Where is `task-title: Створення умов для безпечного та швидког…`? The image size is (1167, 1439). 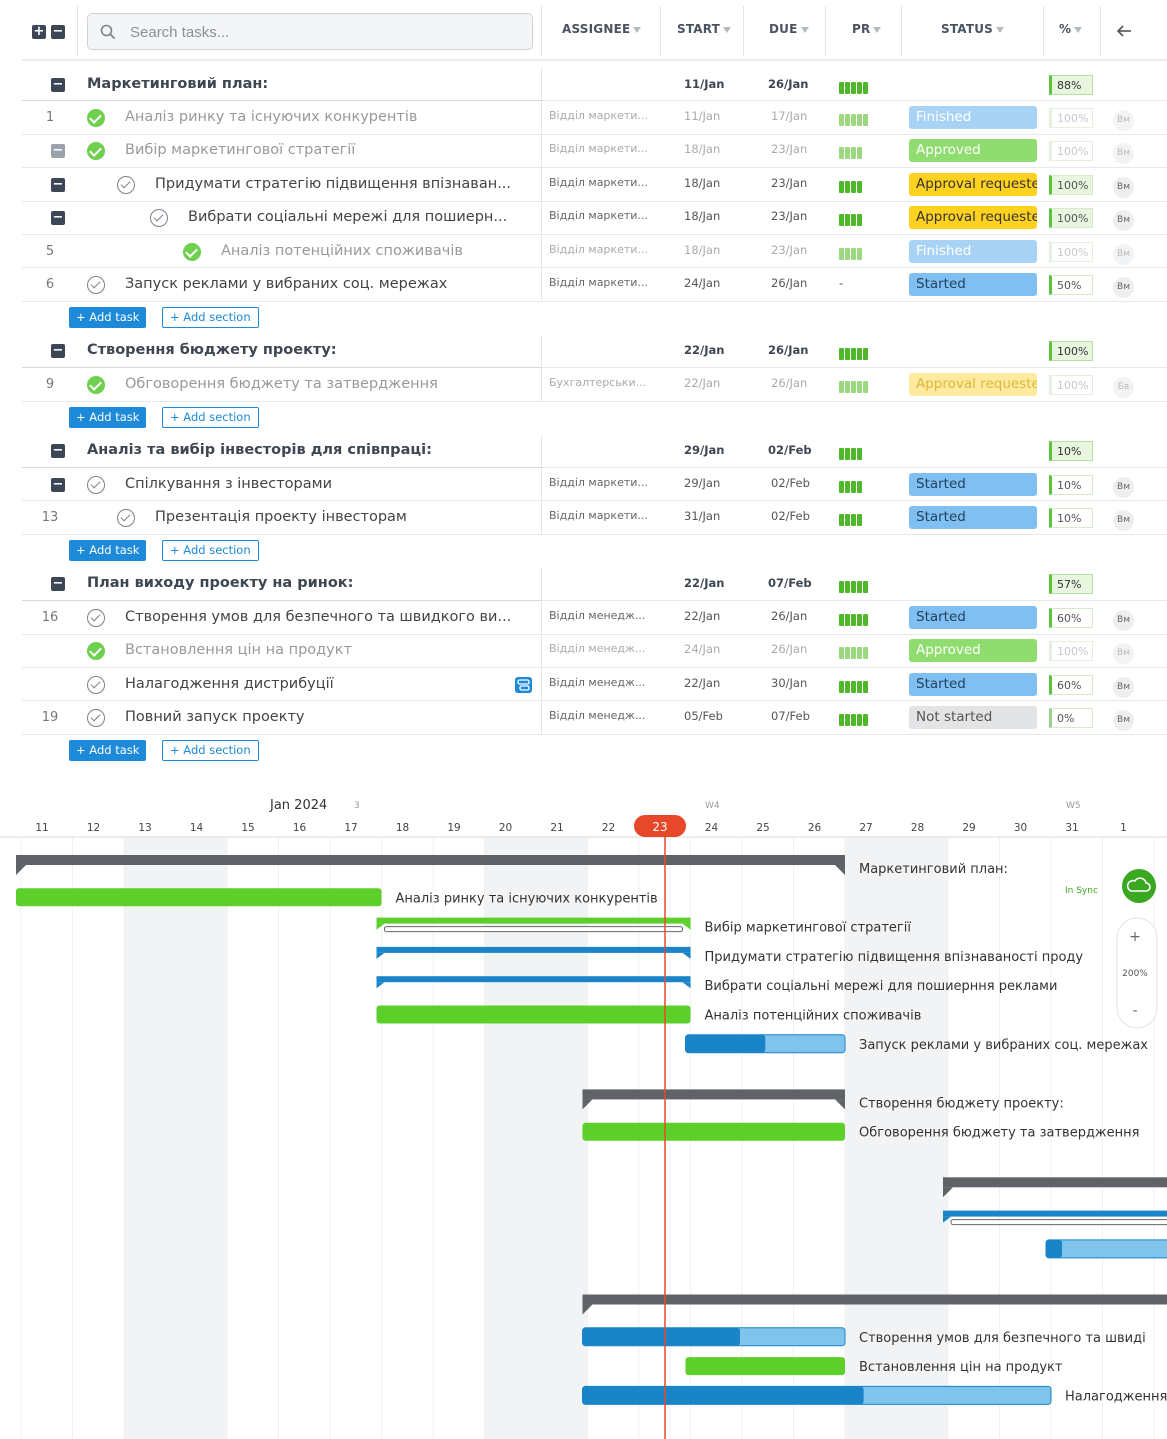
task-title: Створення умов для безпечного та швидког… is located at coordinates (331, 617).